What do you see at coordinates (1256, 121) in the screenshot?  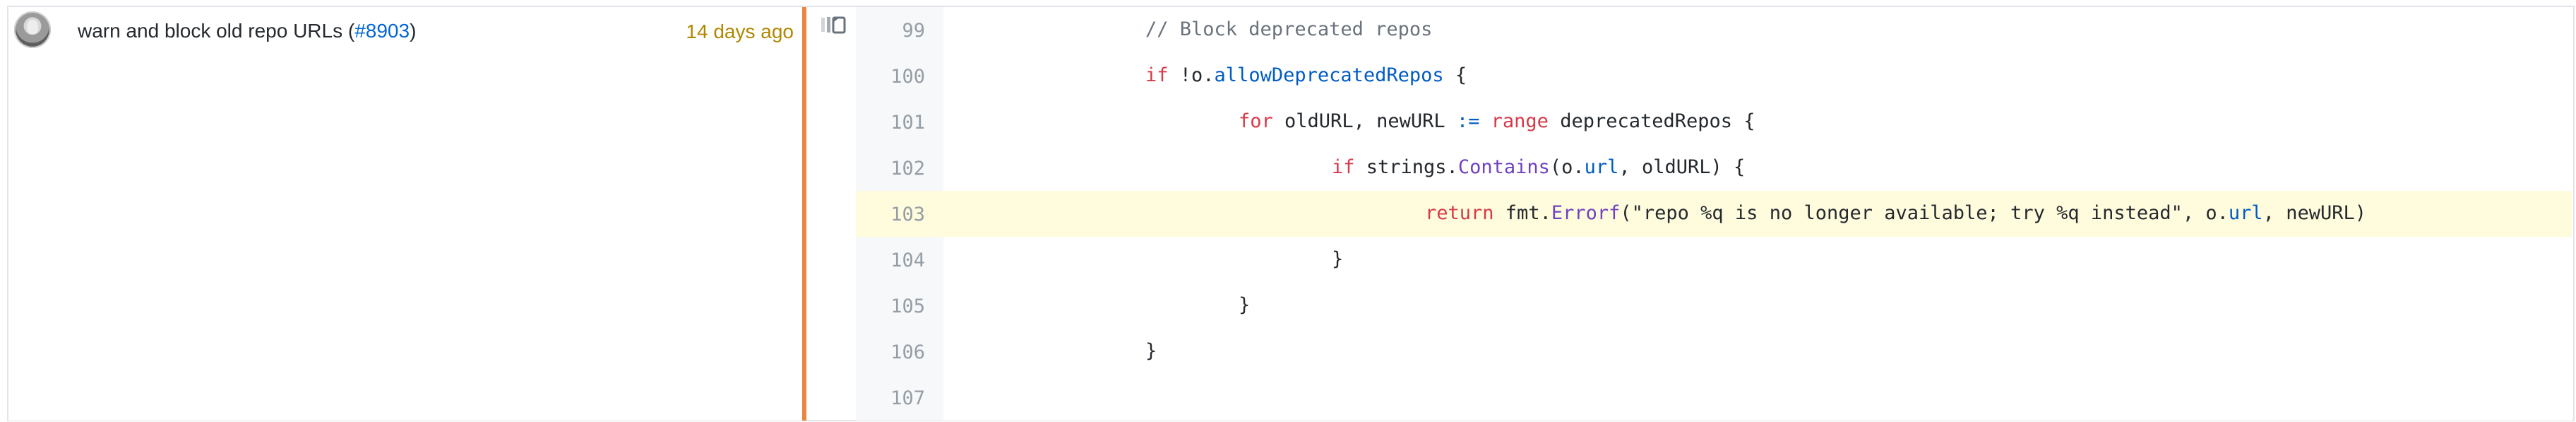 I see `code-token: for` at bounding box center [1256, 121].